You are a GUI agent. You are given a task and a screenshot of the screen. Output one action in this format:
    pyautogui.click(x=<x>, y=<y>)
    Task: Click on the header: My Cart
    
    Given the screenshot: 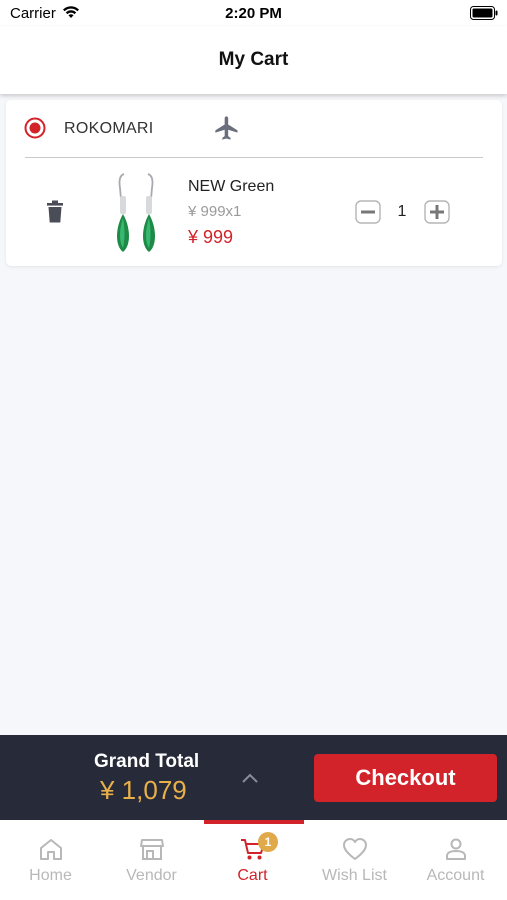 What is the action you would take?
    pyautogui.click(x=253, y=60)
    